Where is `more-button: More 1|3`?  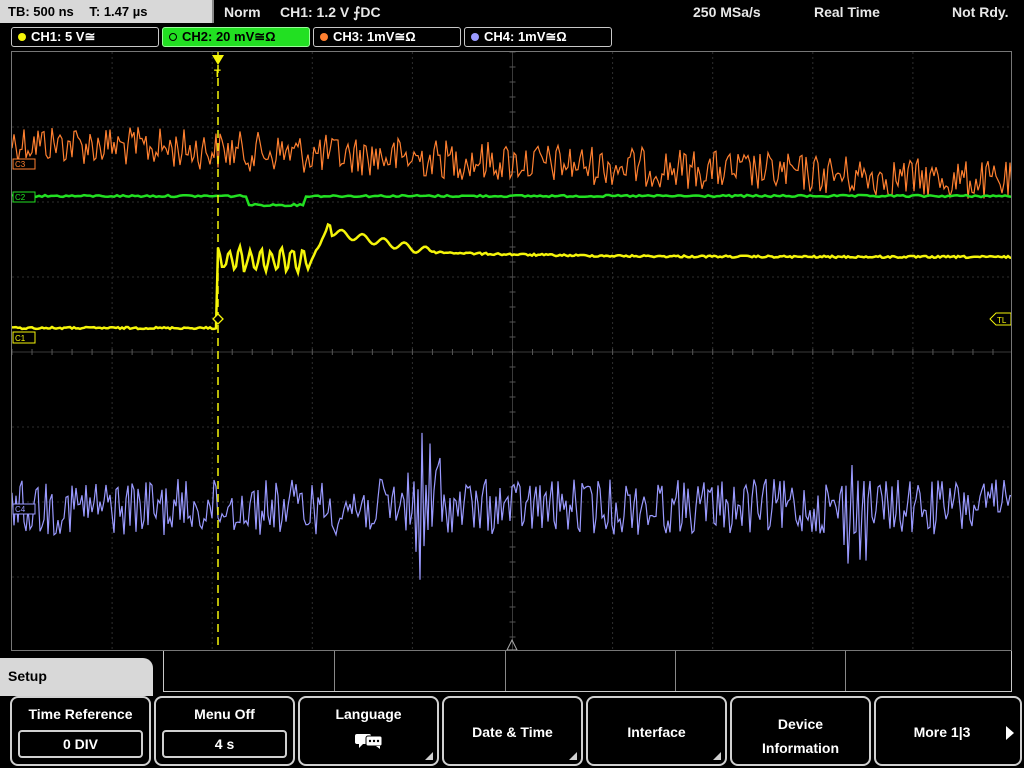 more-button: More 1|3 is located at coordinates (948, 731).